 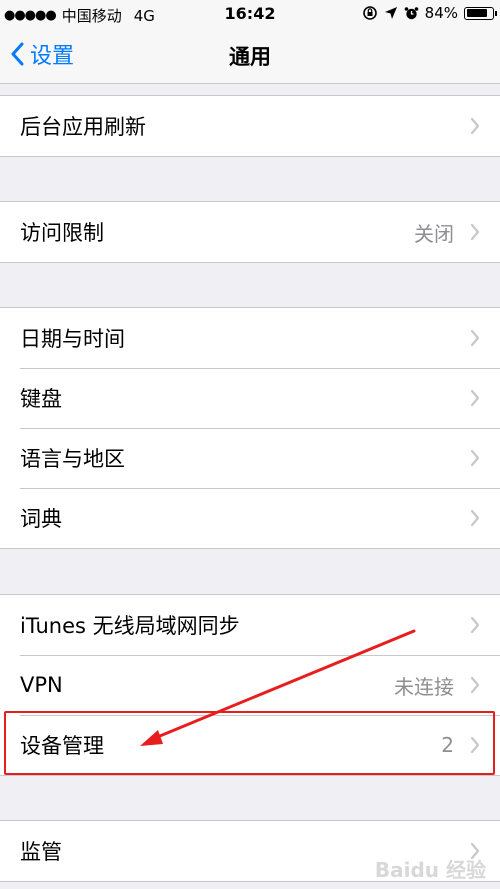 I want to click on row-label: VPN, so click(x=41, y=685).